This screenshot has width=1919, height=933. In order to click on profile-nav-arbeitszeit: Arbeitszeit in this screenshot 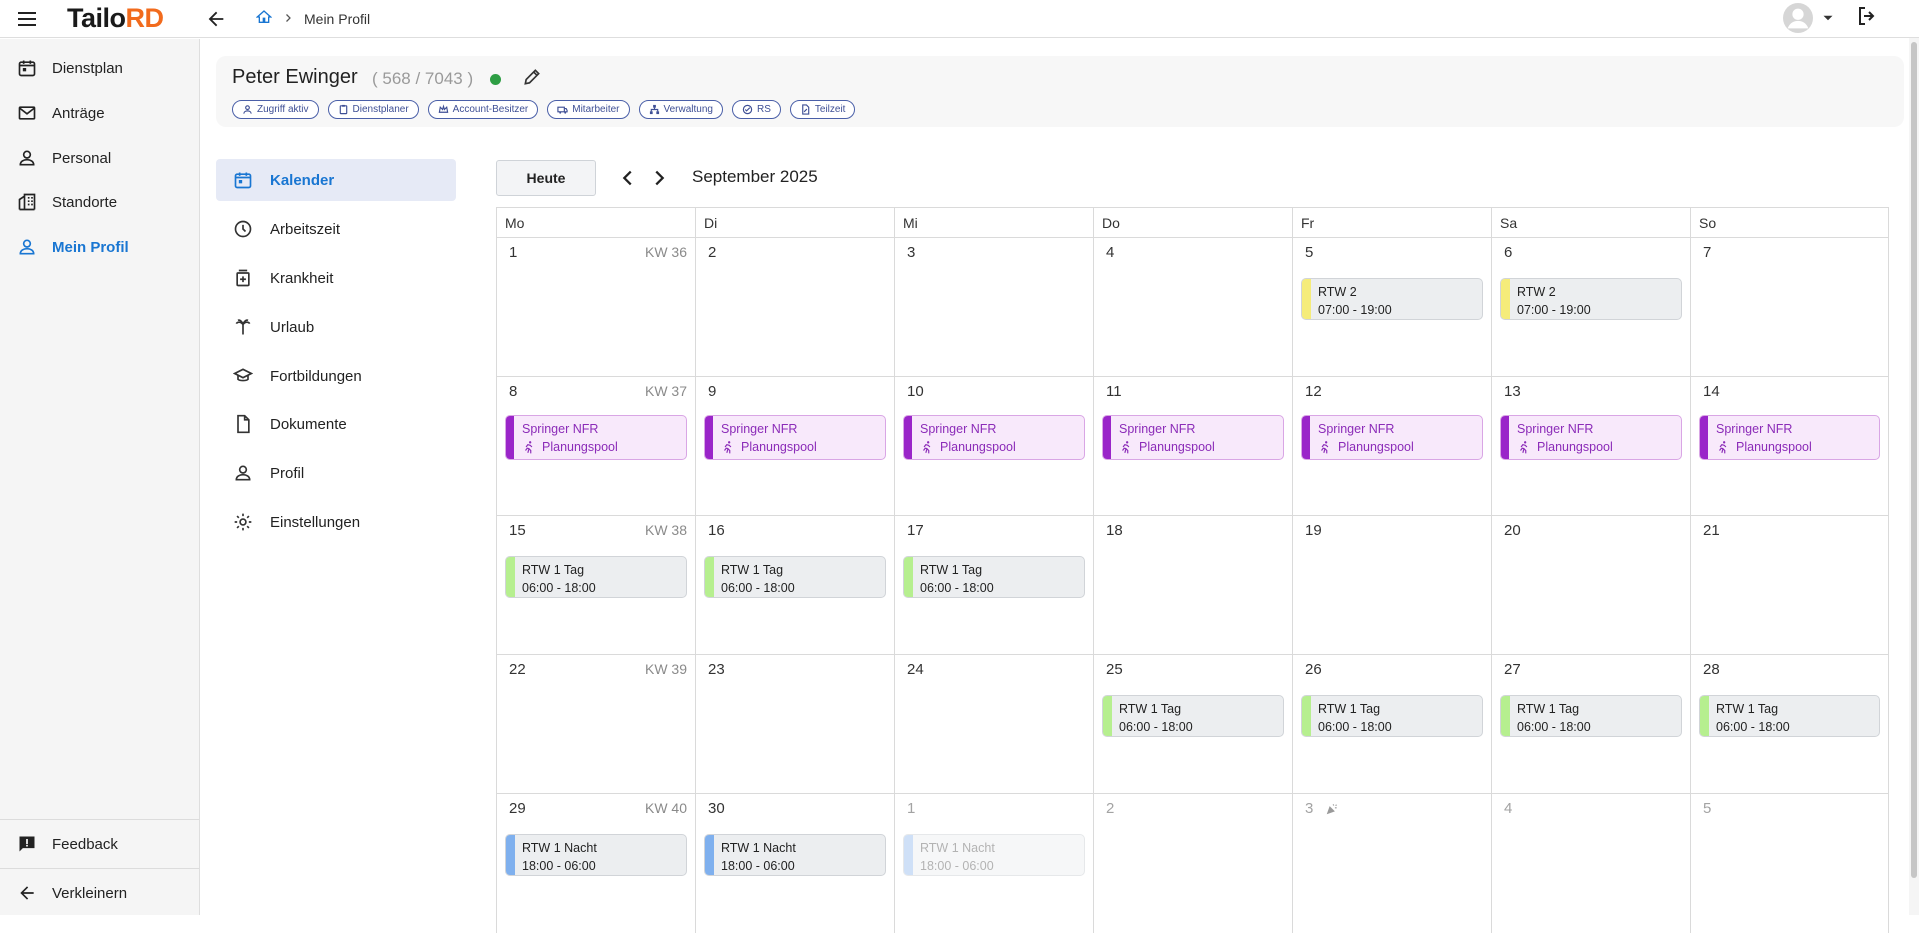, I will do `click(336, 229)`.